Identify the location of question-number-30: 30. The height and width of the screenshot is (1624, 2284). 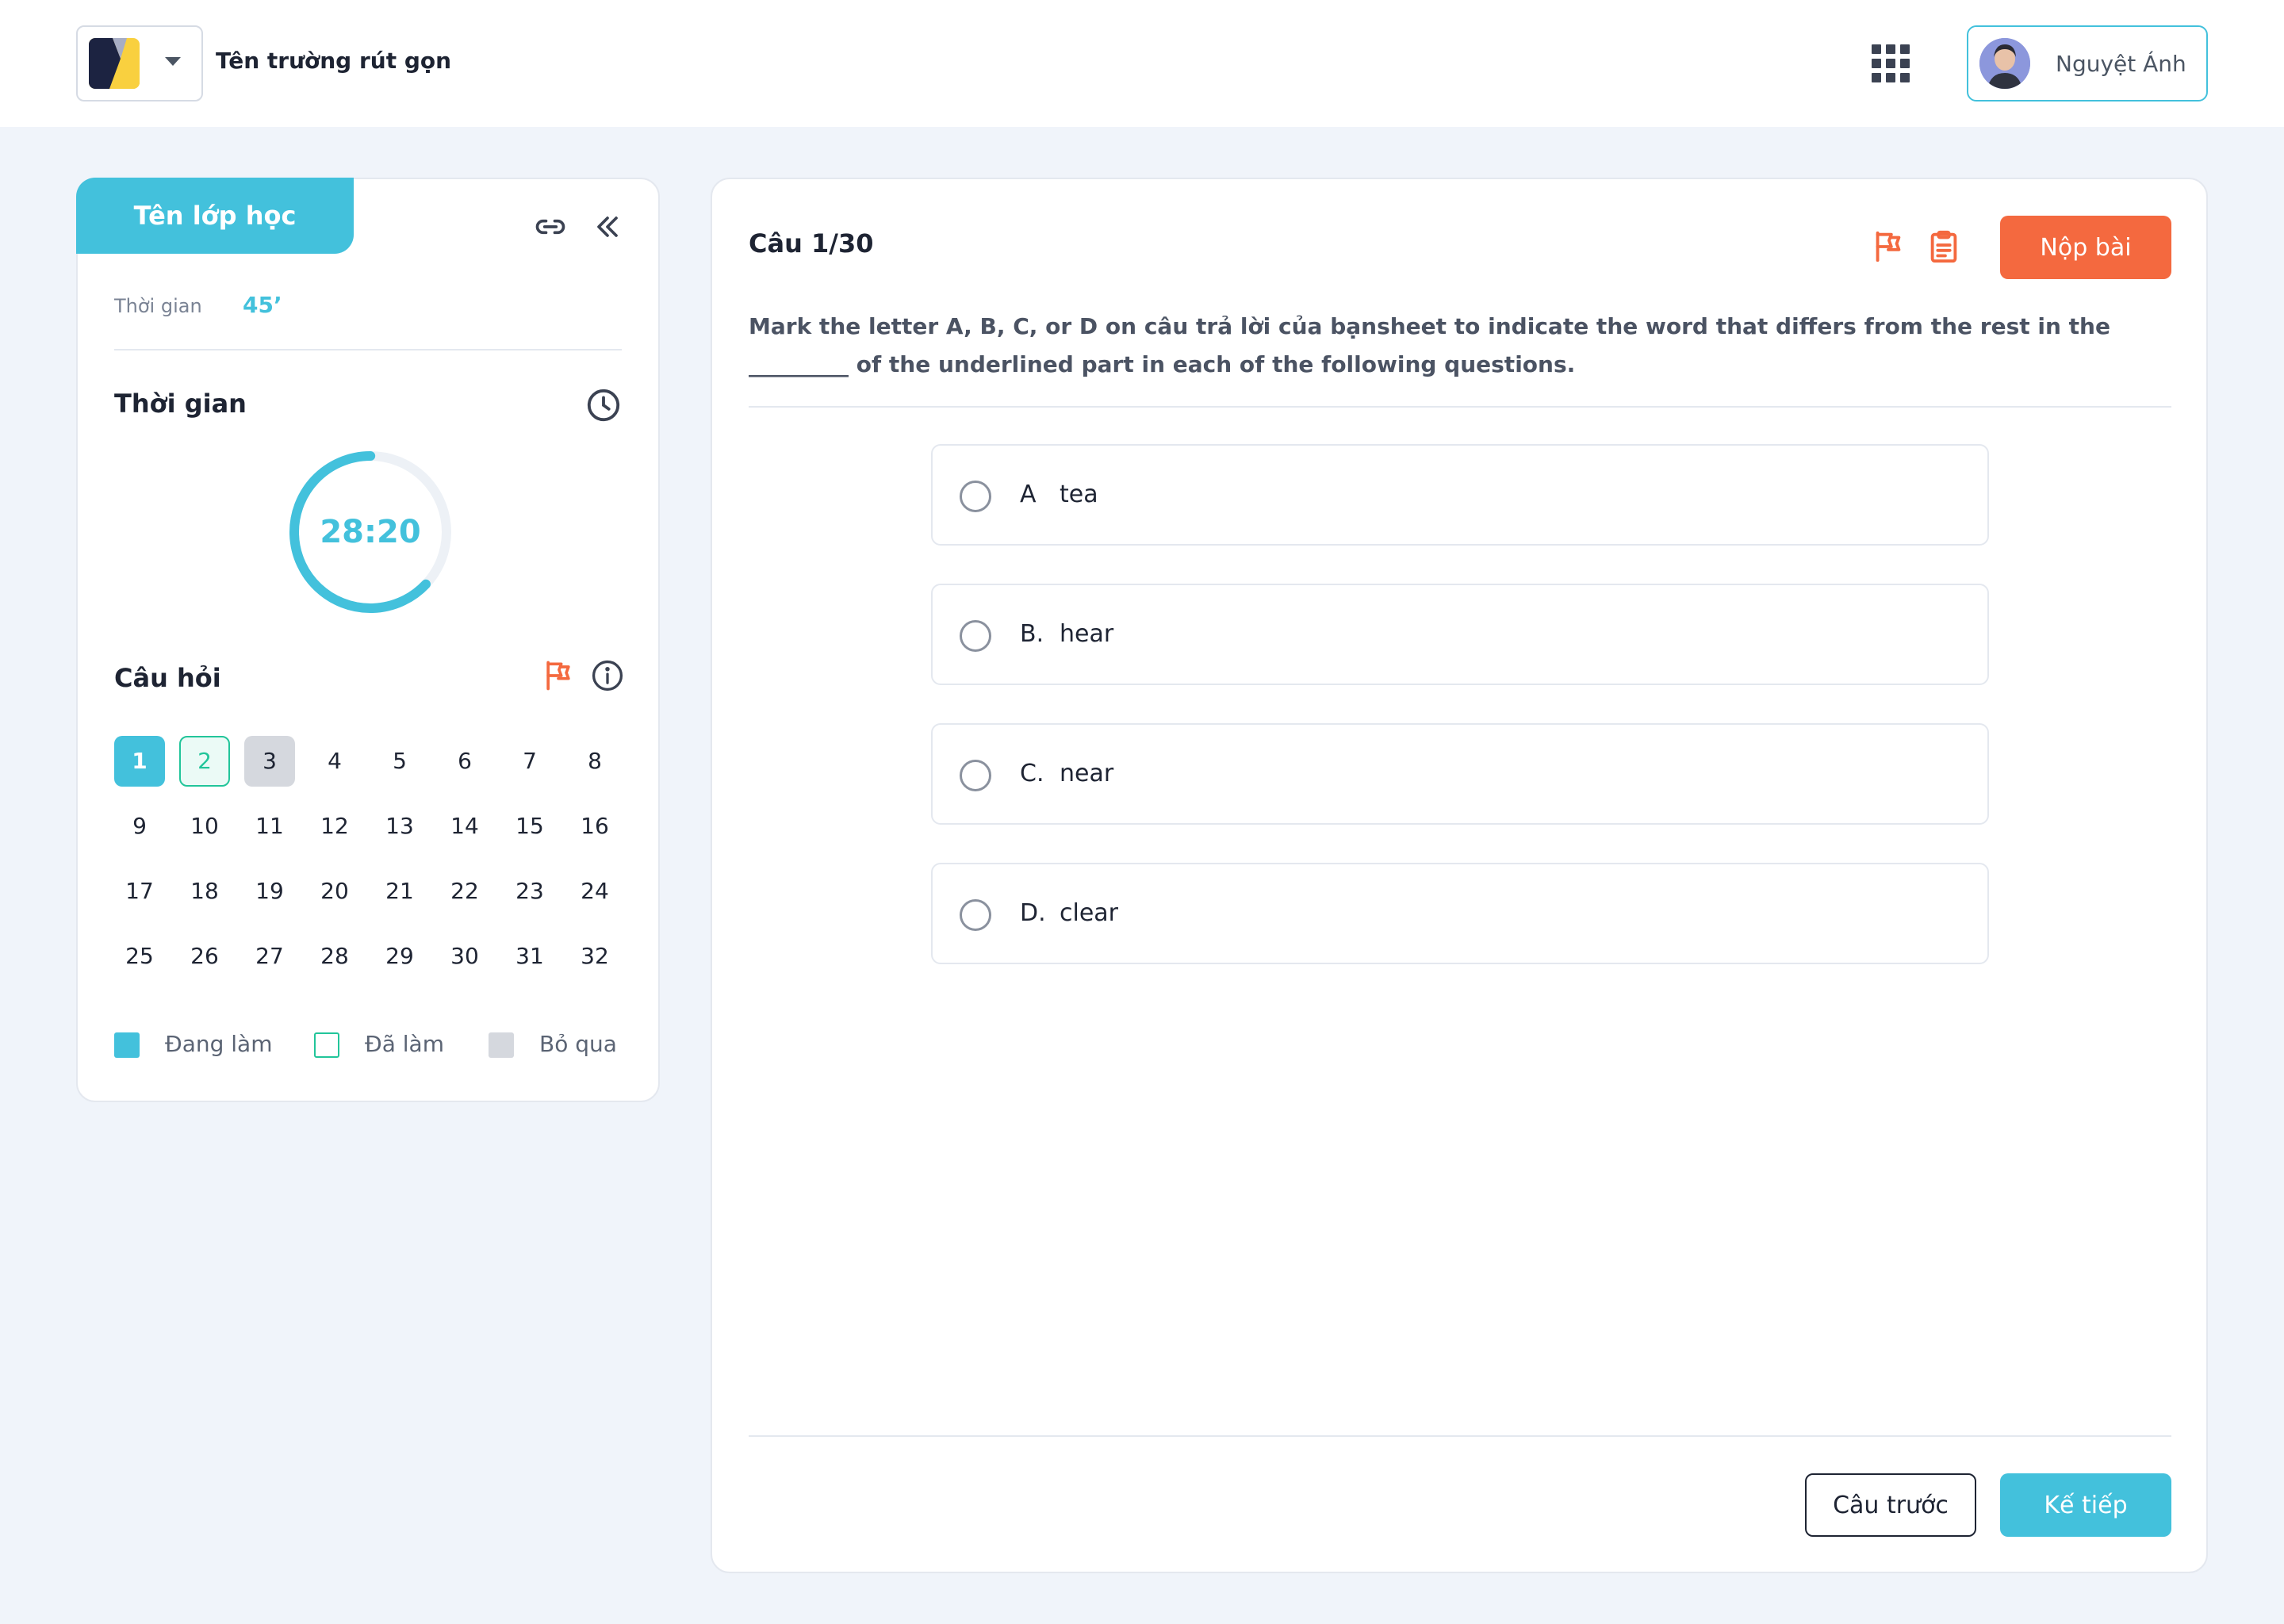
(464, 956).